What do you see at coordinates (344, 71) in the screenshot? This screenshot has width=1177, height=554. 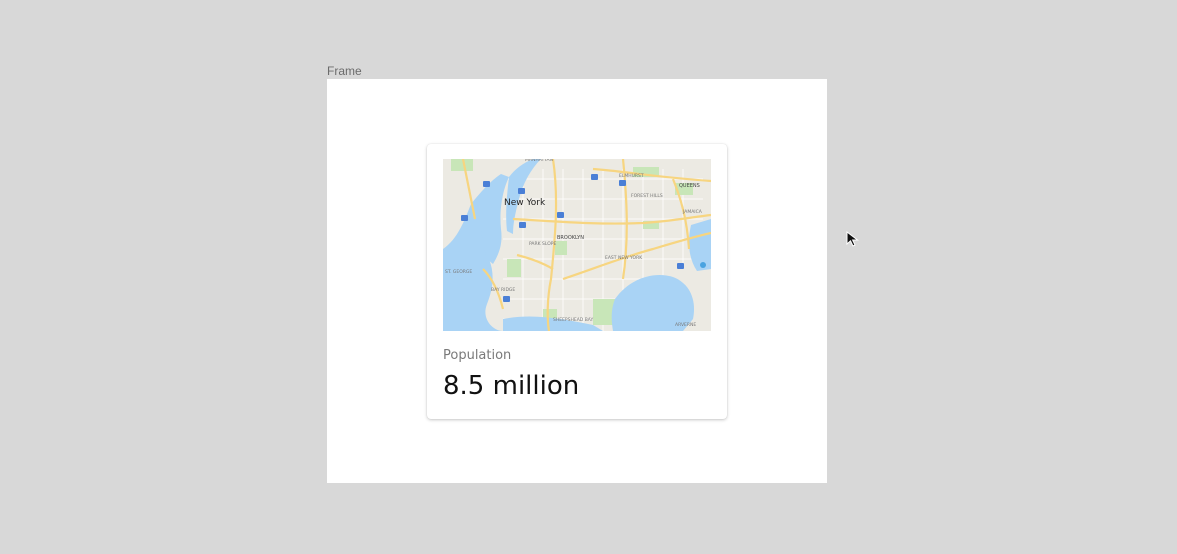 I see `frame-label: Frame` at bounding box center [344, 71].